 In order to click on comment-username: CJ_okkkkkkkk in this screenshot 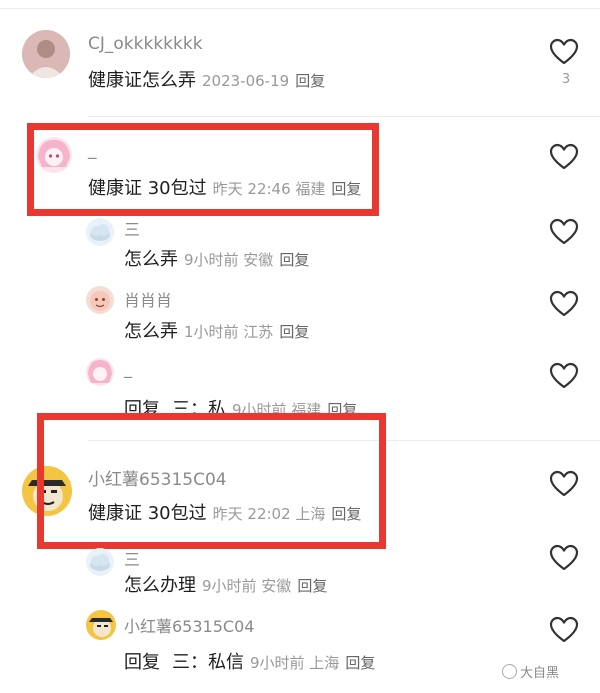, I will do `click(145, 44)`.